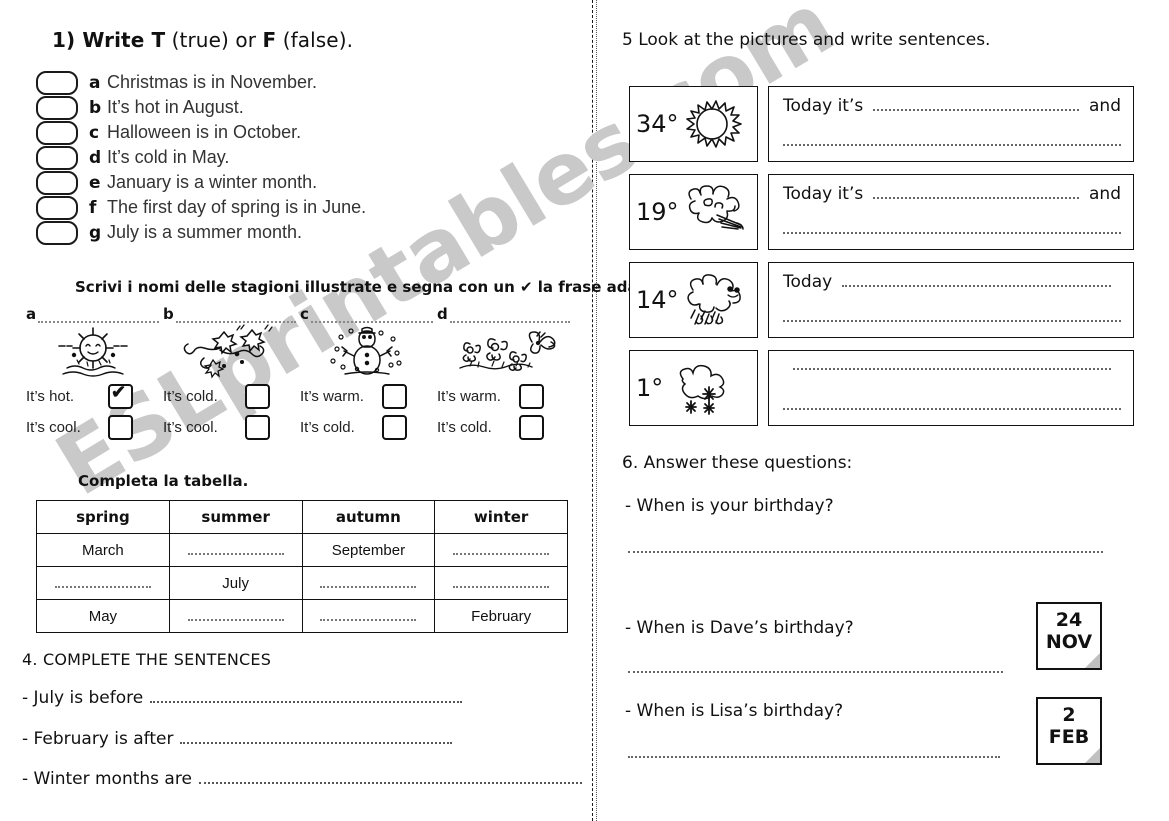 The width and height of the screenshot is (1169, 821). I want to click on table-cell: July, so click(235, 583).